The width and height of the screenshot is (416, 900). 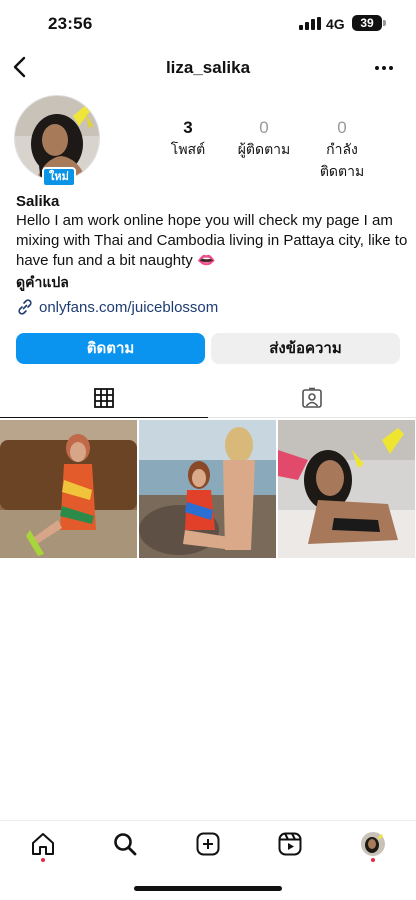 I want to click on following-label: กำลังติดตาม, so click(x=342, y=160).